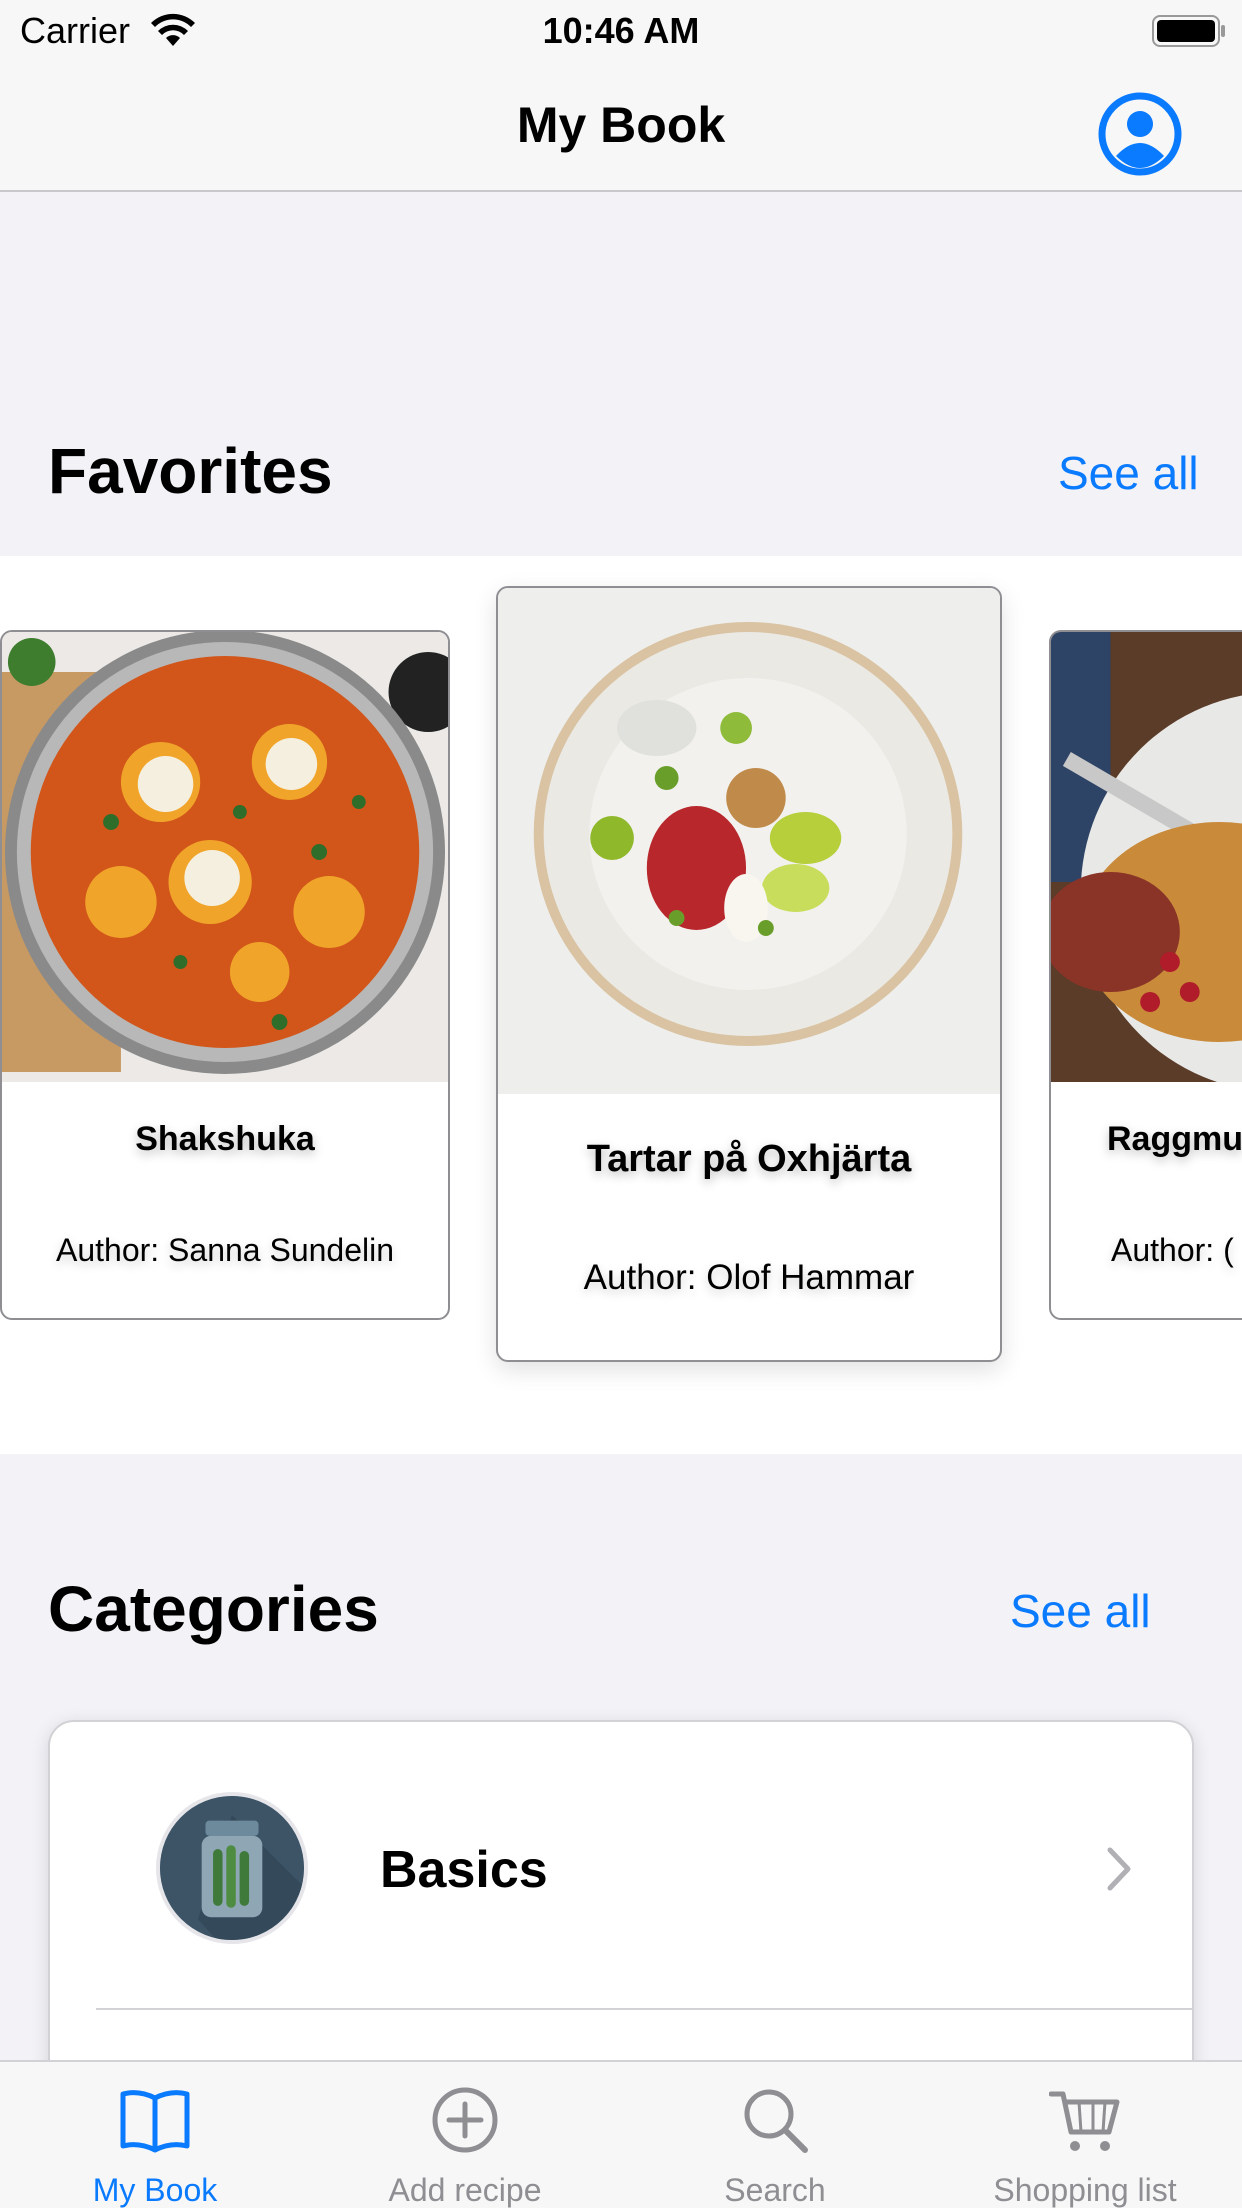 The image size is (1242, 2208). I want to click on tab-bar: My Book Add recipe Search Shopping list, so click(621, 2134).